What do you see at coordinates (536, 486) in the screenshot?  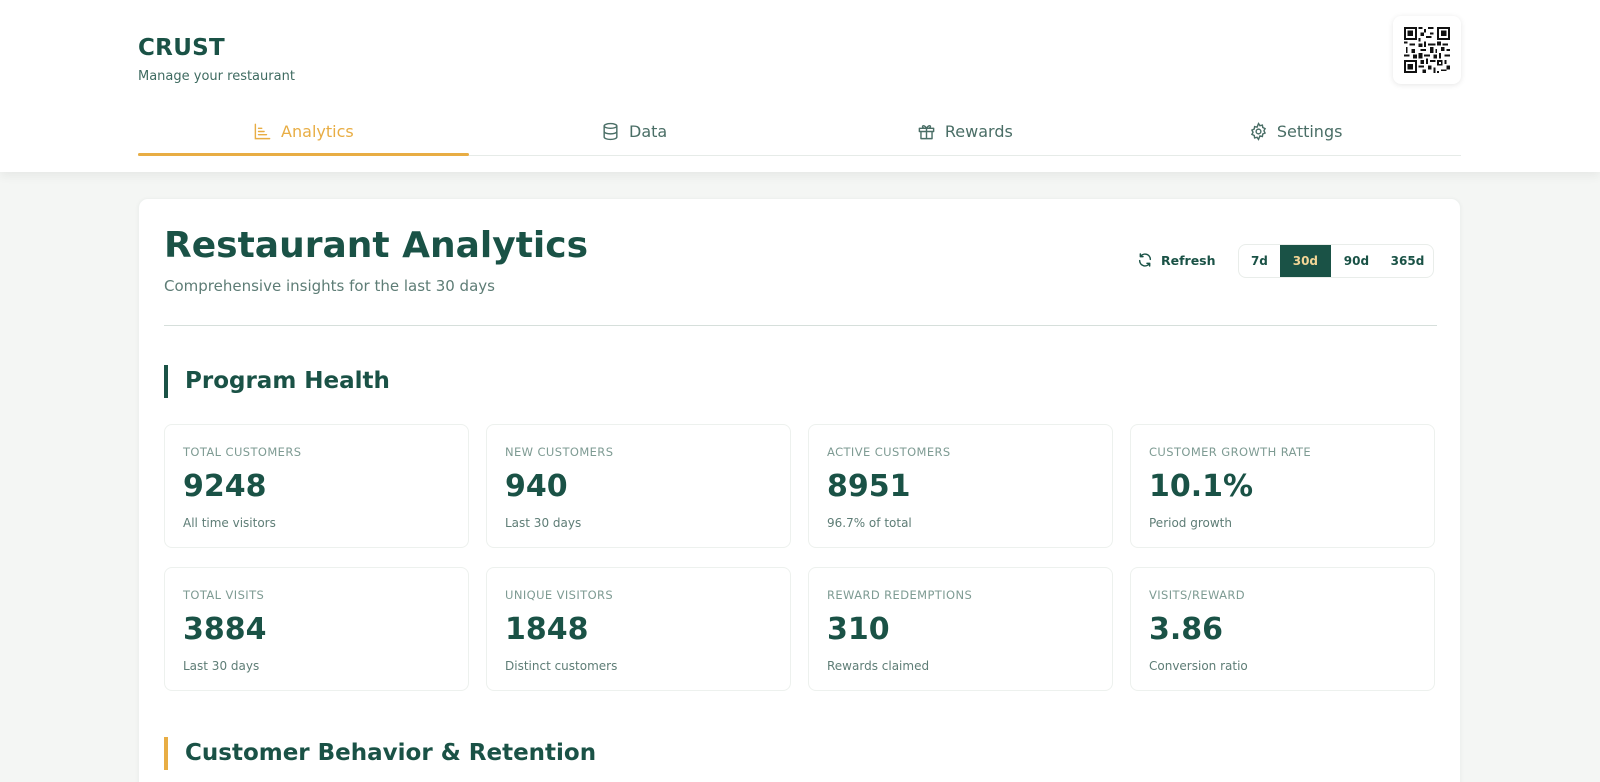 I see `stat-value: 940` at bounding box center [536, 486].